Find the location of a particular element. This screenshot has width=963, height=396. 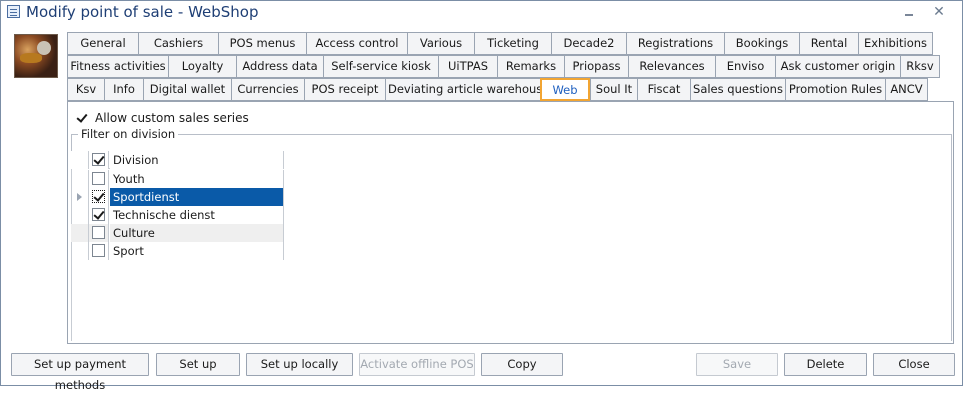

setup-locally-button: Set up locally is located at coordinates (299, 364).